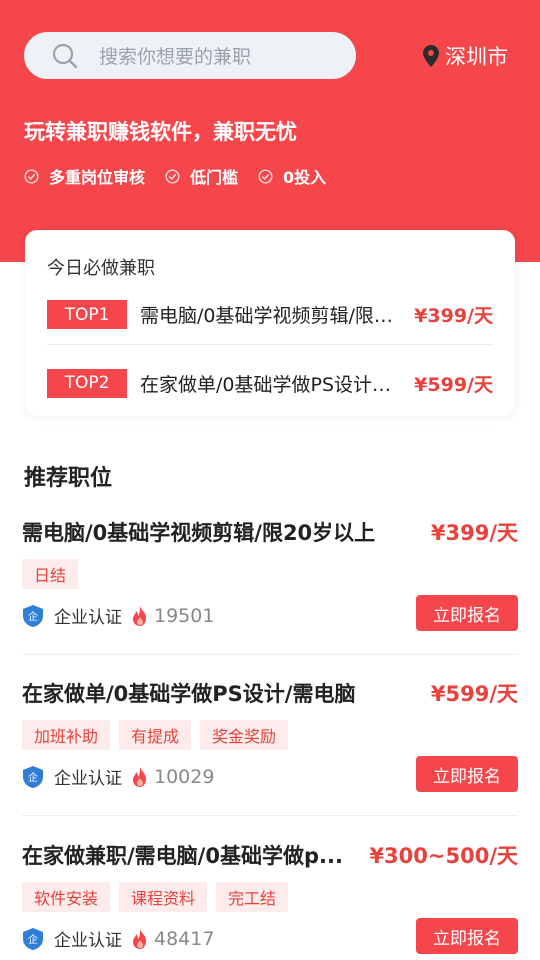  I want to click on location-selector: 深圳市, so click(465, 56).